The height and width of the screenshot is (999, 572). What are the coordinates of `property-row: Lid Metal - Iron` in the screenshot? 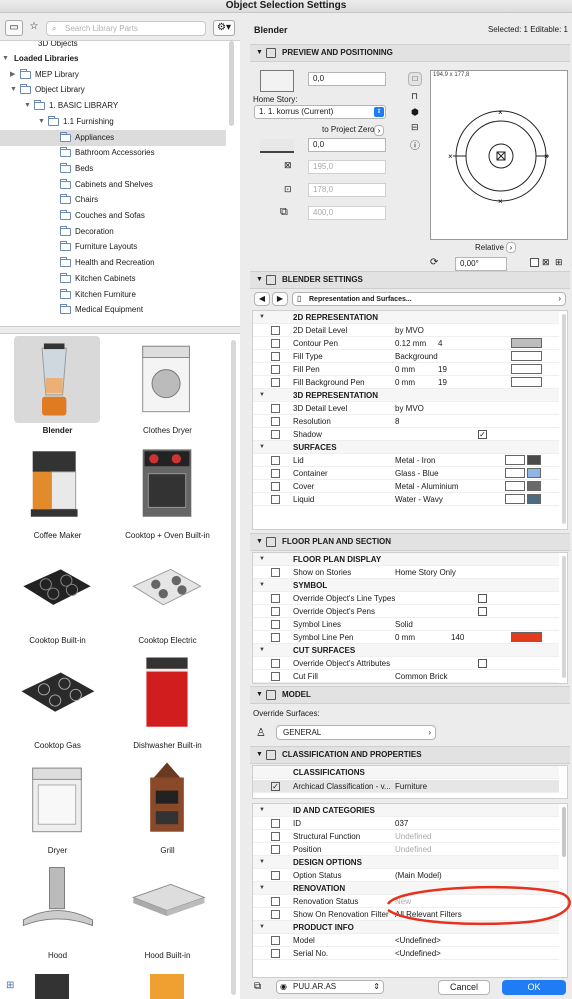 It's located at (406, 460).